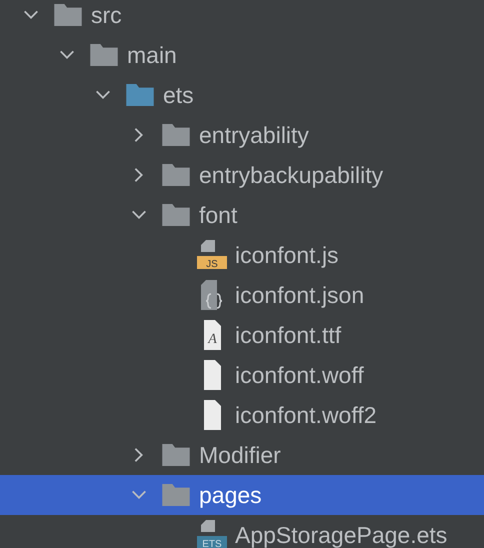 Image resolution: width=484 pixels, height=548 pixels. I want to click on tree-item-label: Modifier, so click(240, 455).